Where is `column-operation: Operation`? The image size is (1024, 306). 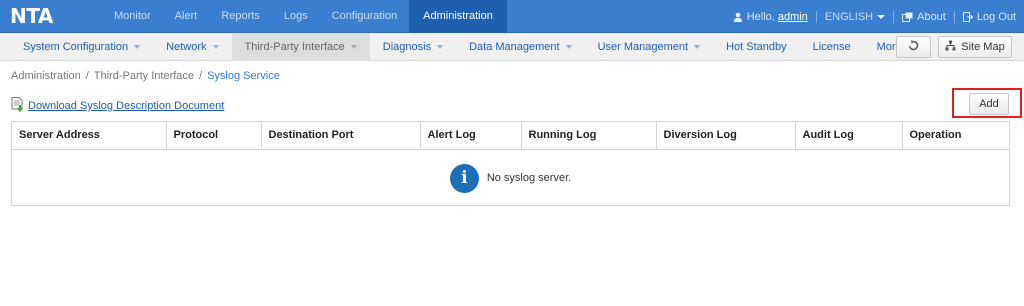
column-operation: Operation is located at coordinates (955, 136).